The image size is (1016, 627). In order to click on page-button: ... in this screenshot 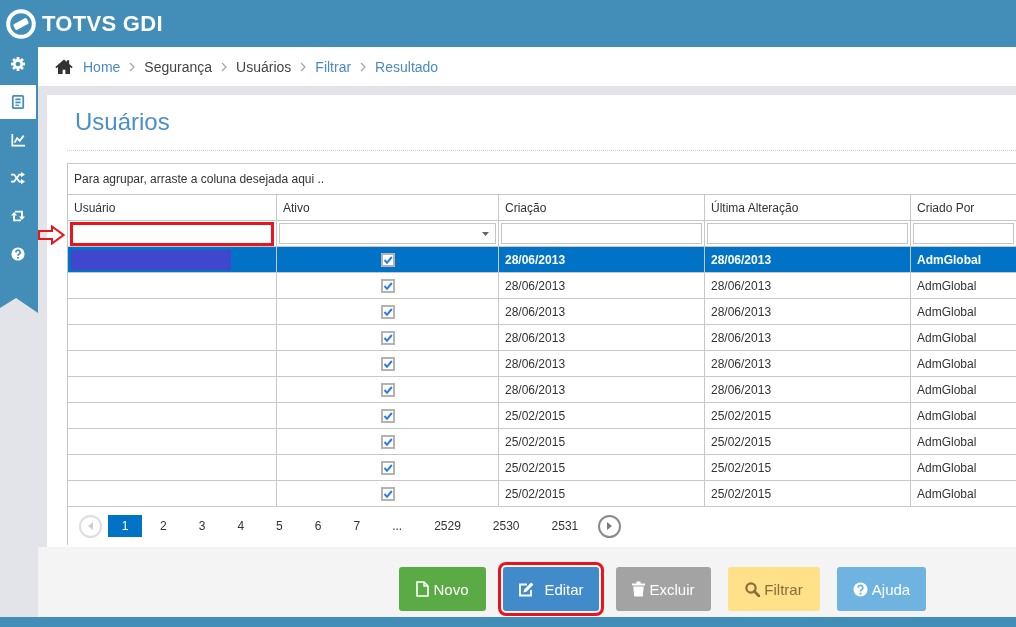, I will do `click(397, 526)`.